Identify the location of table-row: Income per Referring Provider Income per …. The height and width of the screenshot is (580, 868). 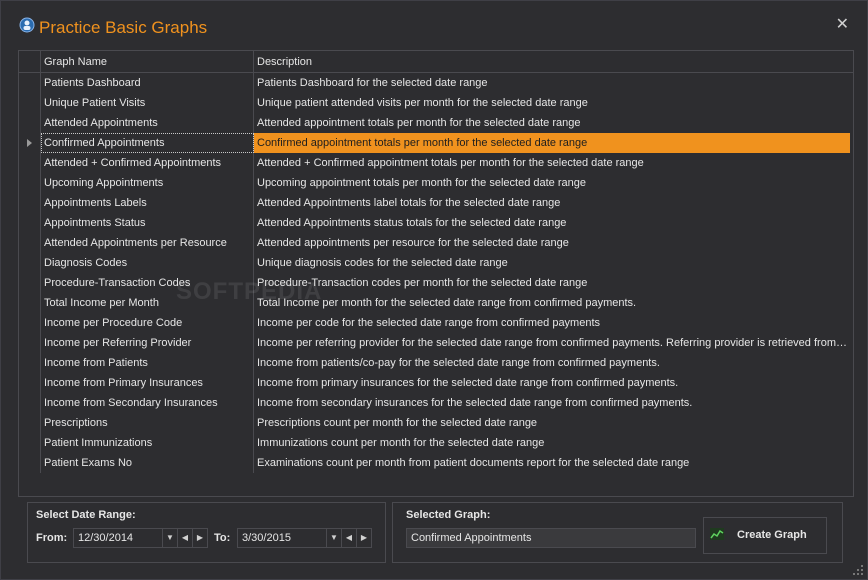
(436, 343).